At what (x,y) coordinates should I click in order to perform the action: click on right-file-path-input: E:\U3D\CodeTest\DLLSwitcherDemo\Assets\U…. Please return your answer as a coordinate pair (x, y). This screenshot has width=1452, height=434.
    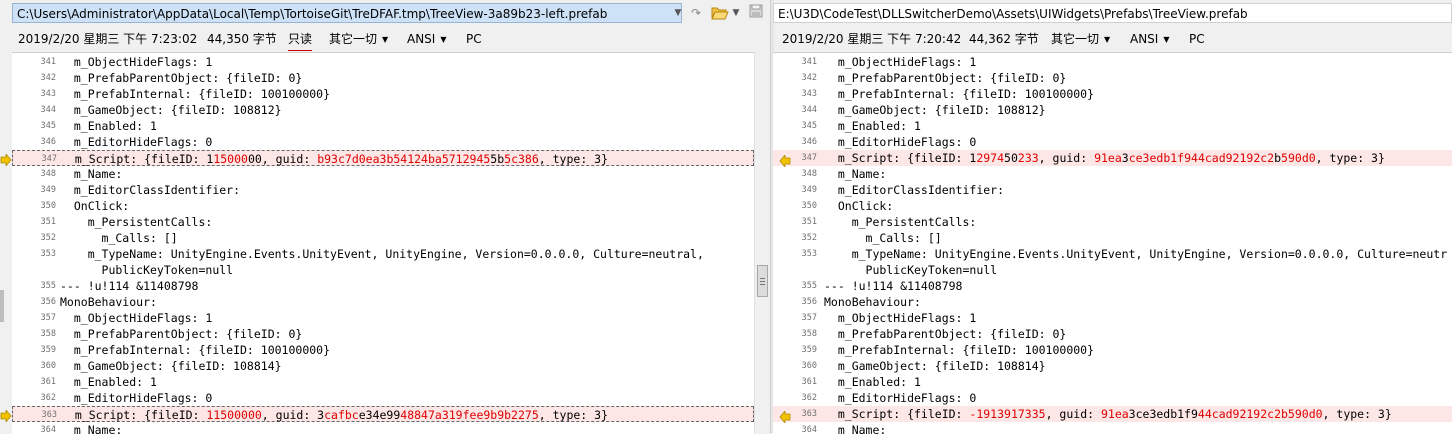
    Looking at the image, I should click on (1112, 13).